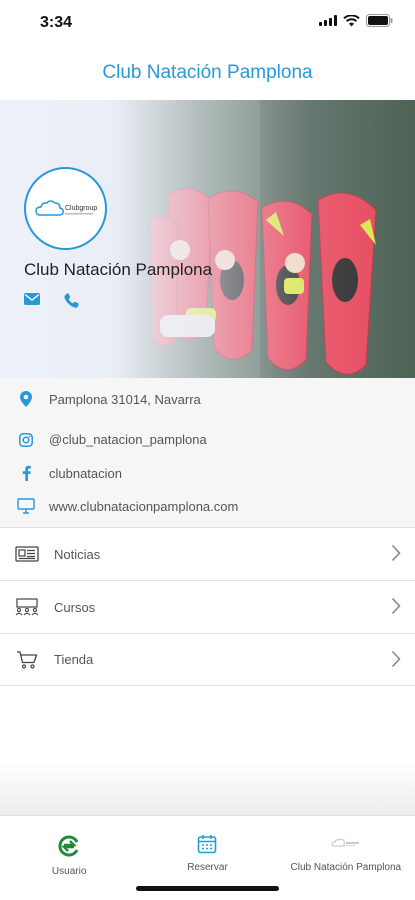  Describe the element at coordinates (207, 553) in the screenshot. I see `menu-item-noticias: Noticias` at that location.